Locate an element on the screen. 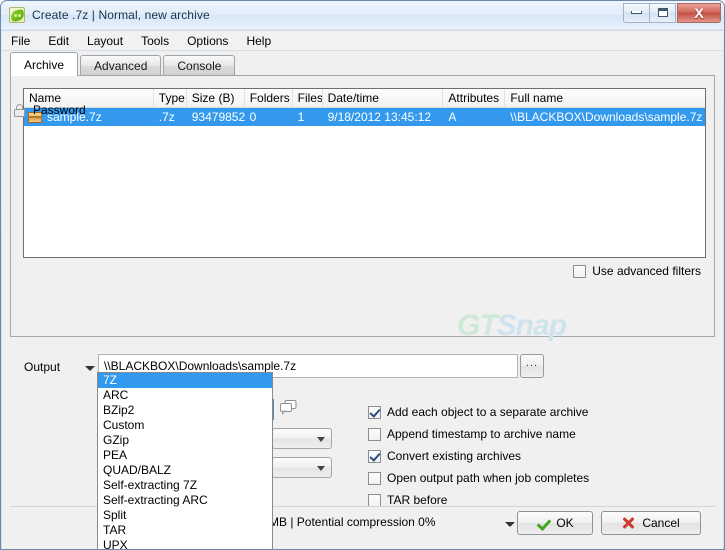  column-header-size: Size (B) is located at coordinates (216, 98).